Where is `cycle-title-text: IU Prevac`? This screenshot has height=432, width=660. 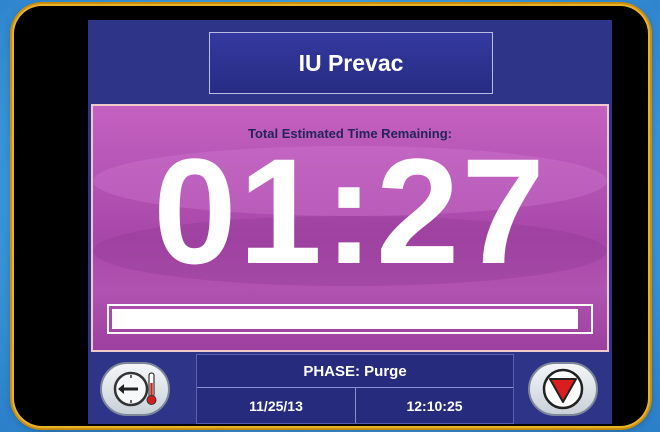 cycle-title-text: IU Prevac is located at coordinates (351, 62).